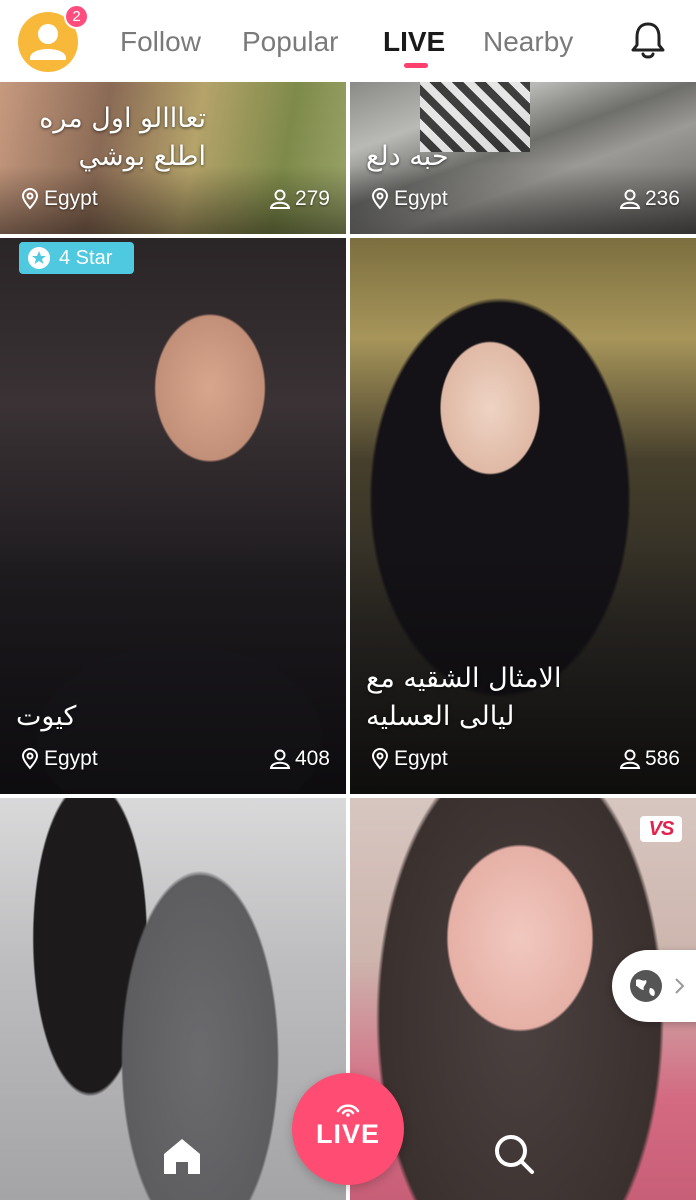 The image size is (696, 1200). What do you see at coordinates (312, 198) in the screenshot?
I see `viewers-label: 279` at bounding box center [312, 198].